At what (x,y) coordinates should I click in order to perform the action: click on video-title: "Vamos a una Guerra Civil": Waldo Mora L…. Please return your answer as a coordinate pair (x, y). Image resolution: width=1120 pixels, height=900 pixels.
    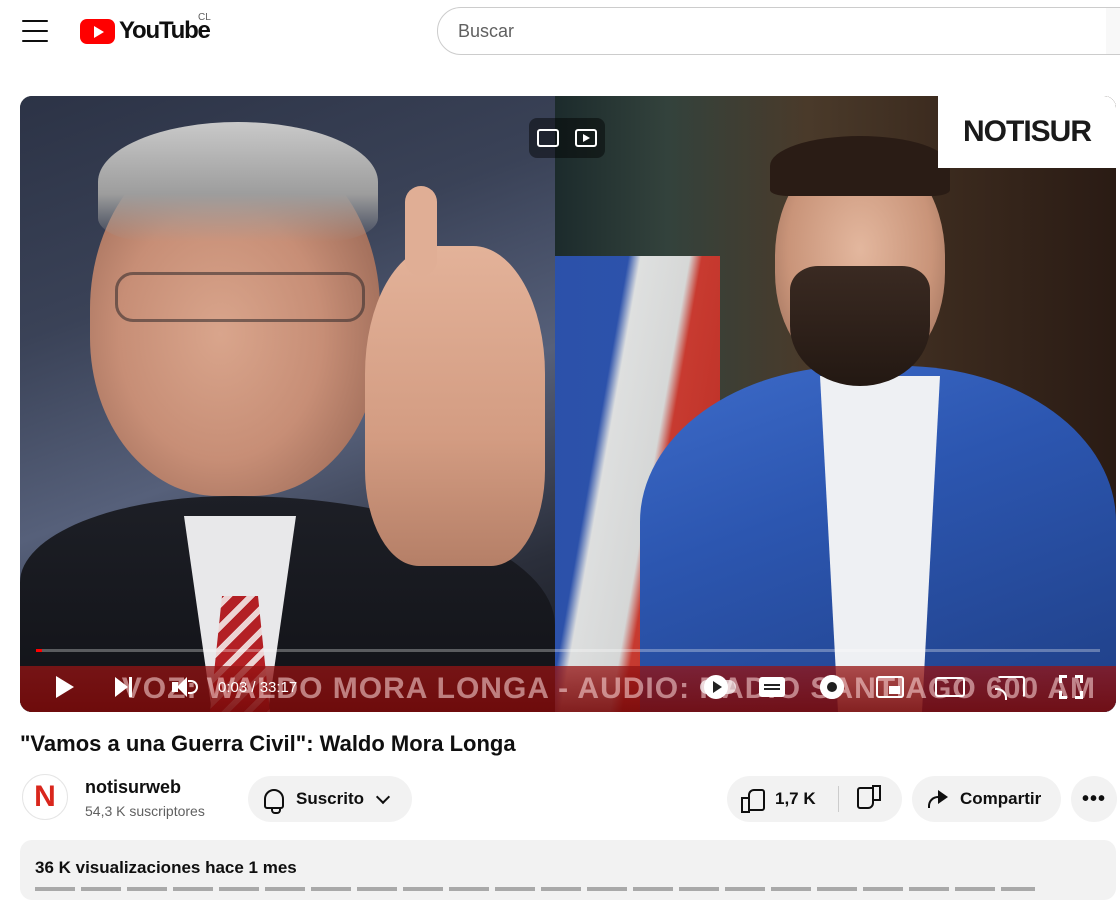
    Looking at the image, I should click on (268, 743).